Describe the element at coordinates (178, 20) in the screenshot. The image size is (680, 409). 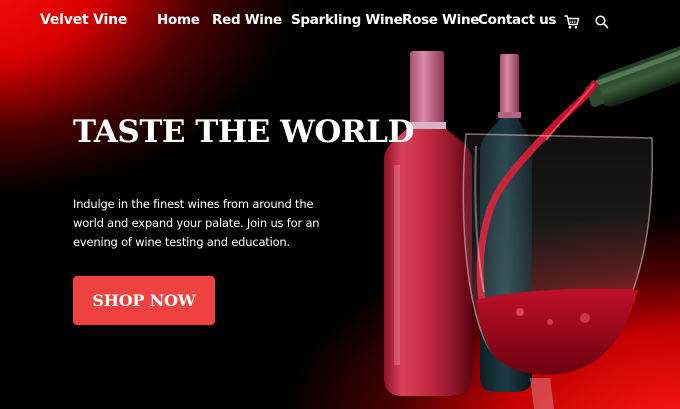
I see `nav-item-home: Home` at that location.